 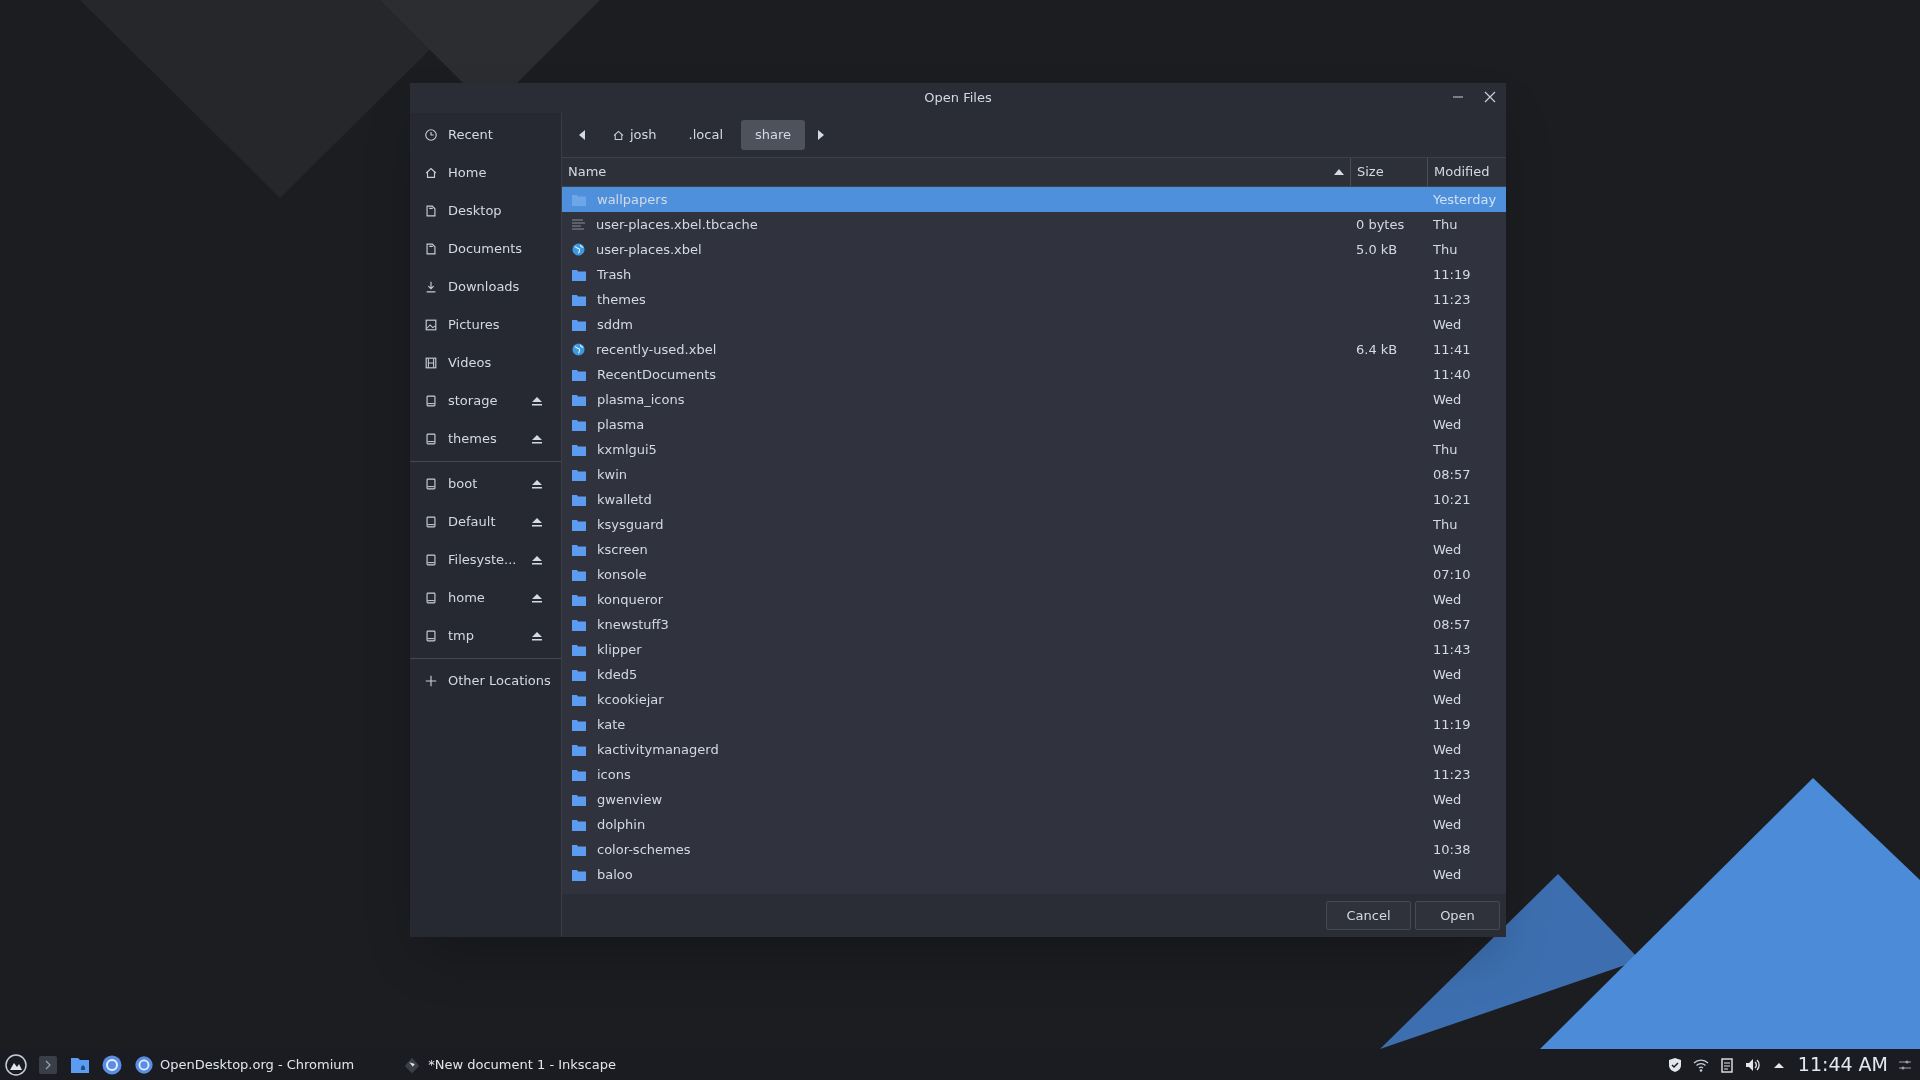 I want to click on file-row: konsole 07:10, so click(x=1034, y=574).